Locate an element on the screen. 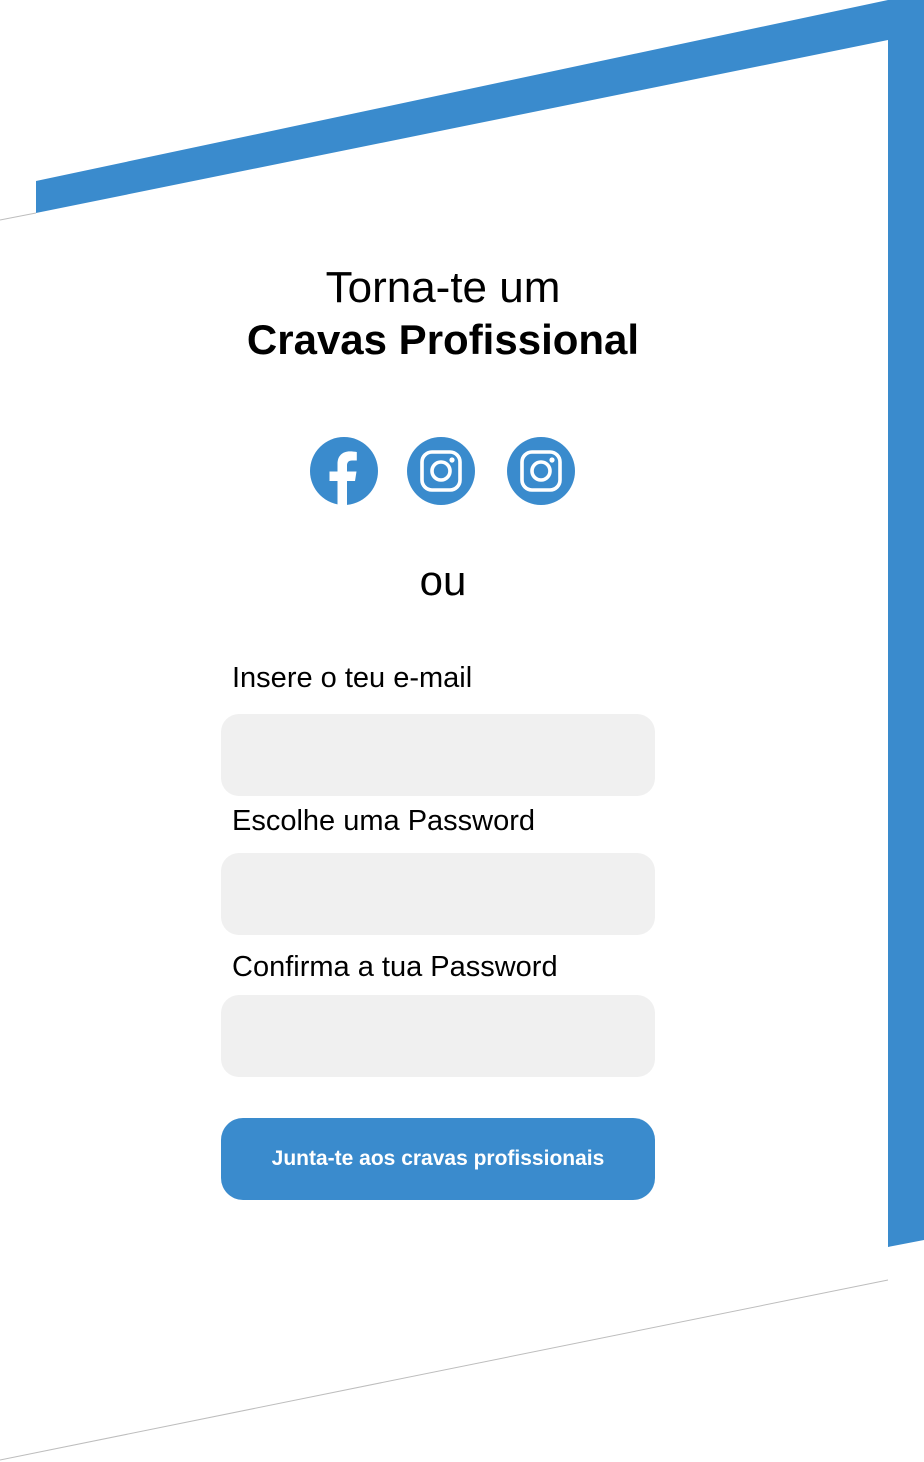 The height and width of the screenshot is (1462, 924). facebook-login-button is located at coordinates (344, 471).